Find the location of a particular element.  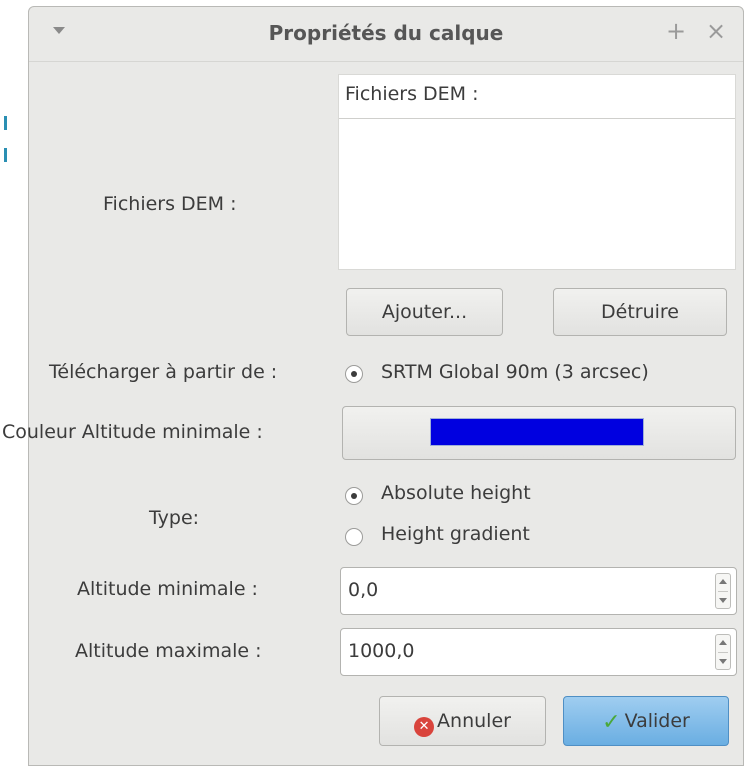

cancel-icon: ✕ is located at coordinates (424, 727).